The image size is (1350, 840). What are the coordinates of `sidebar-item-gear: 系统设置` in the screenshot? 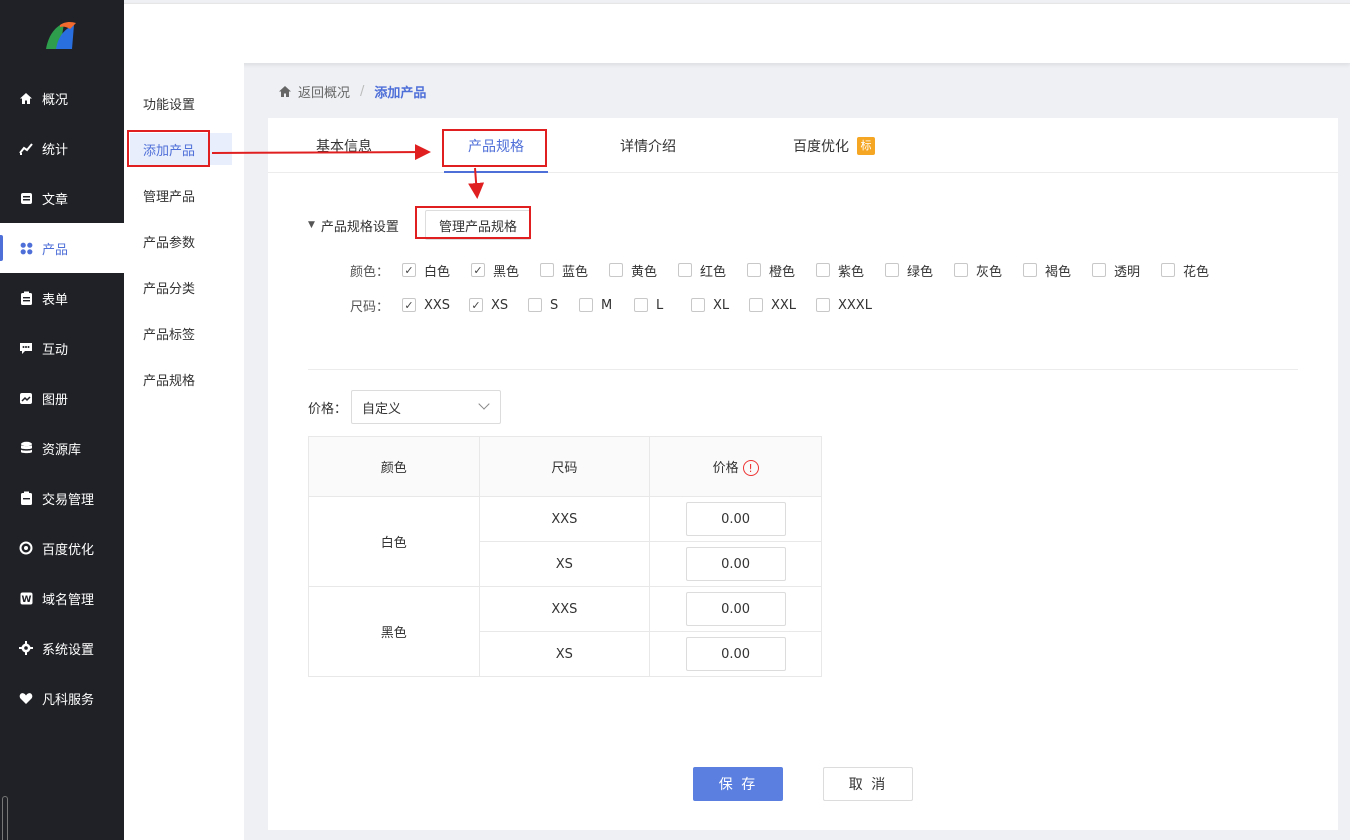 It's located at (62, 648).